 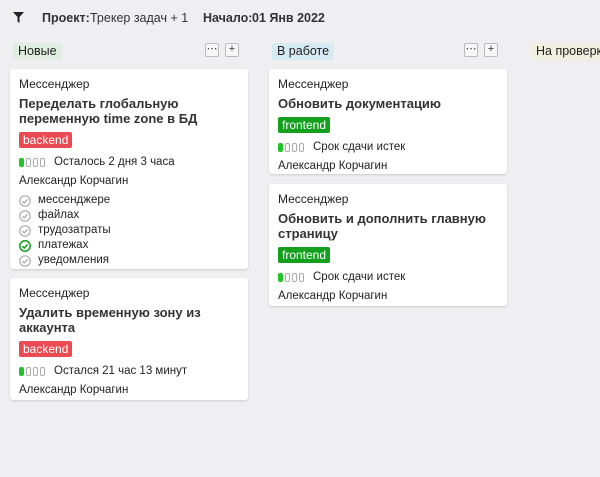 I want to click on column-title-new: Новые, so click(x=37, y=51).